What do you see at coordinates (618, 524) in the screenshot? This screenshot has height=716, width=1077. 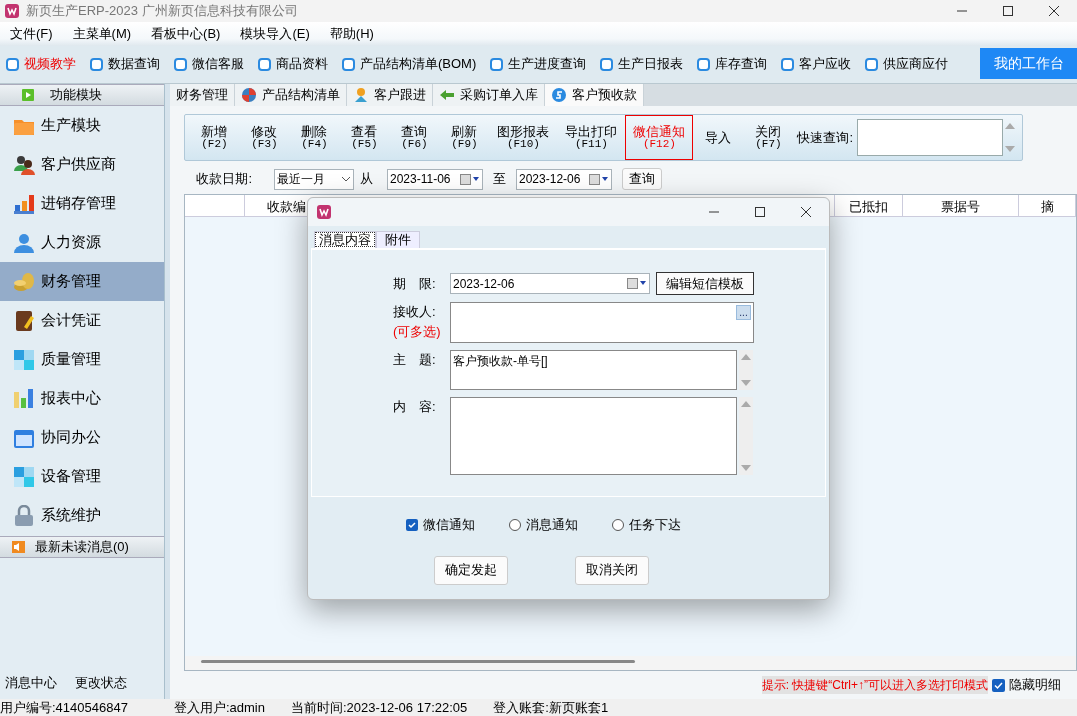 I see `radio-icon` at bounding box center [618, 524].